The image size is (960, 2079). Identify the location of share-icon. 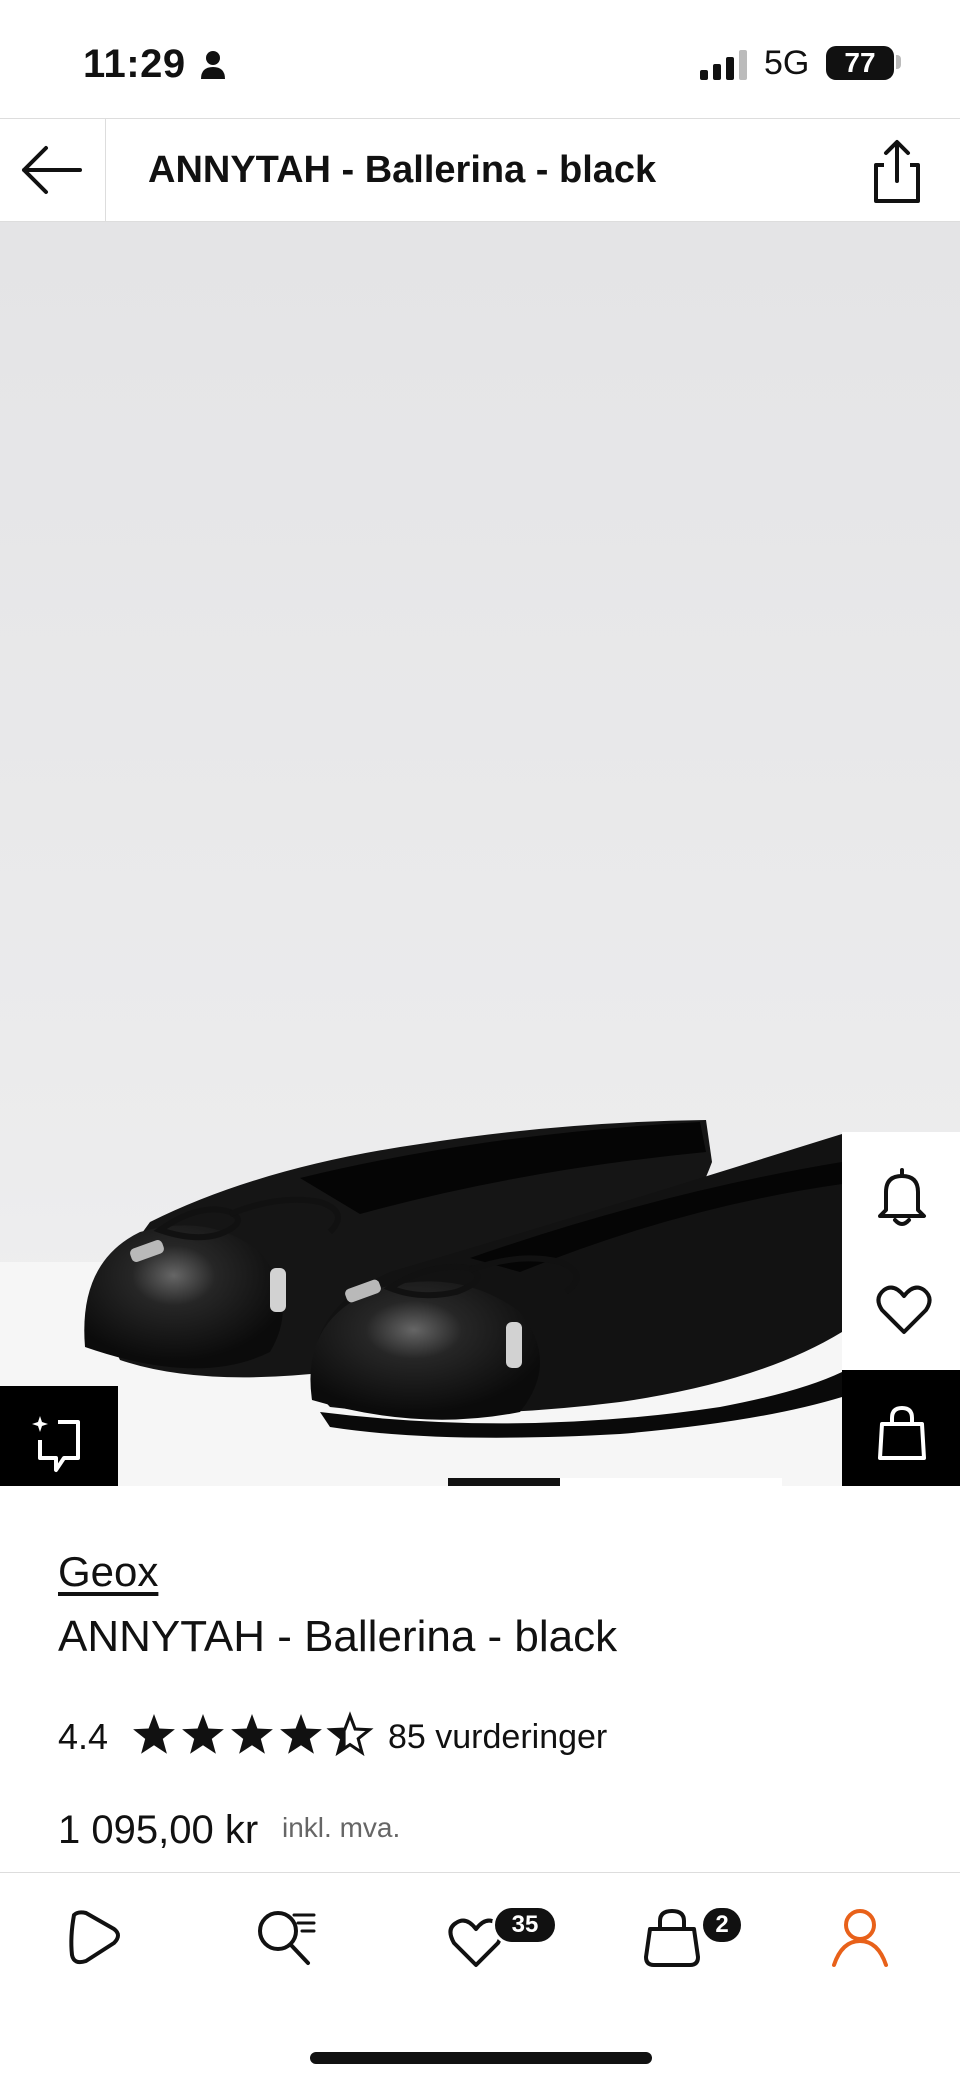
(897, 171).